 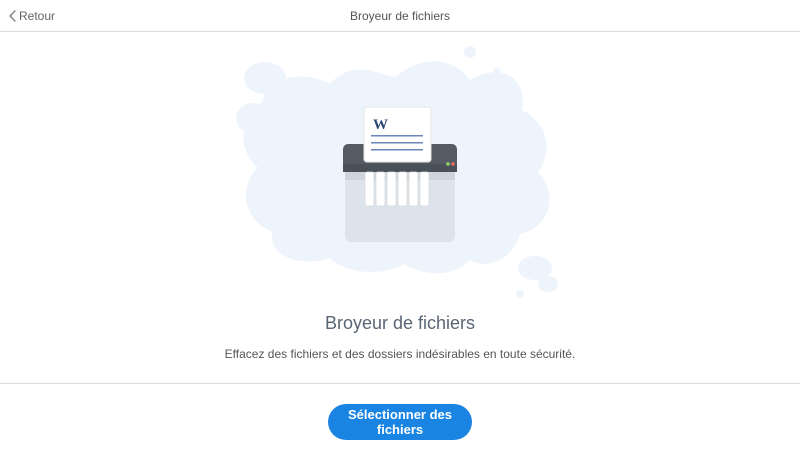 I want to click on document-icon: W, so click(x=397, y=134).